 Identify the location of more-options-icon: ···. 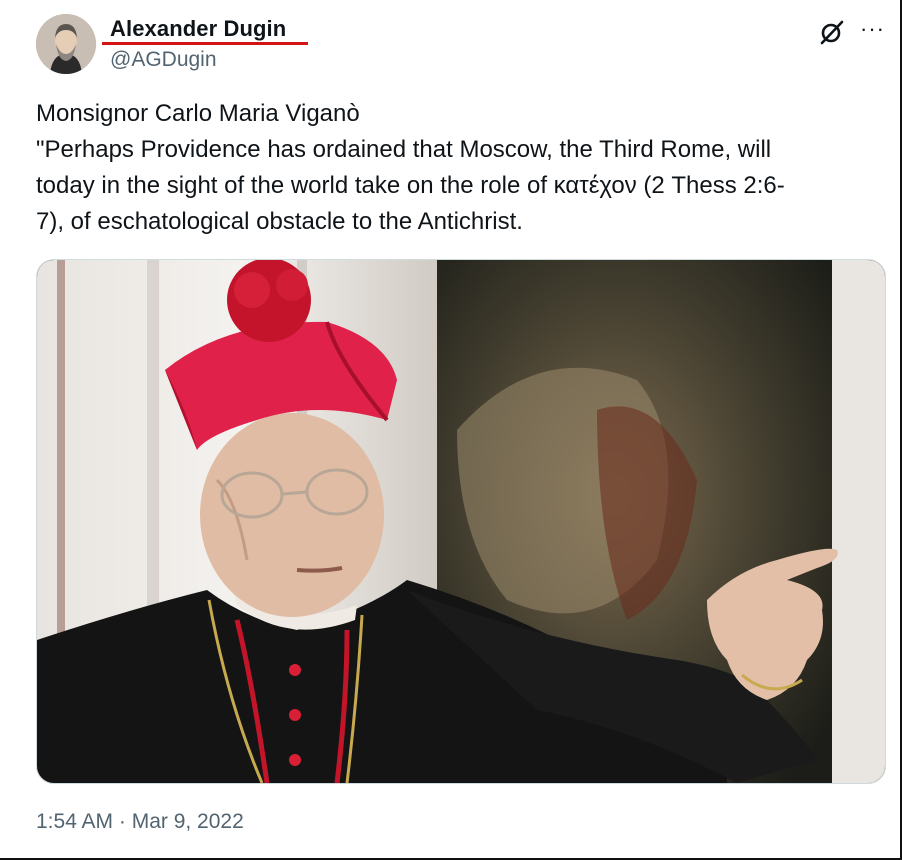
(874, 30).